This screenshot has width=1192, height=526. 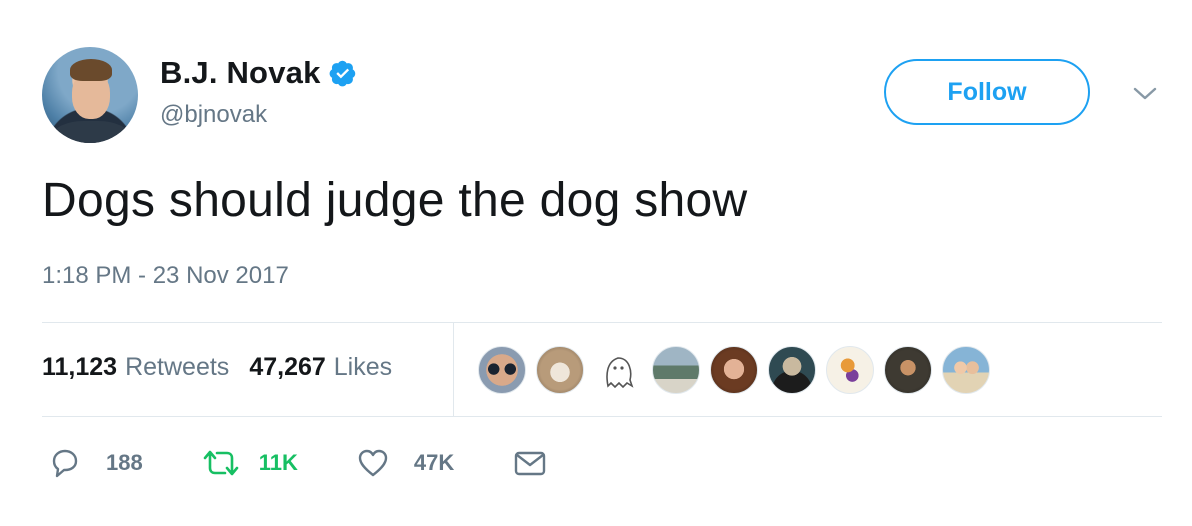 I want to click on chevron-down-icon, so click(x=1145, y=94).